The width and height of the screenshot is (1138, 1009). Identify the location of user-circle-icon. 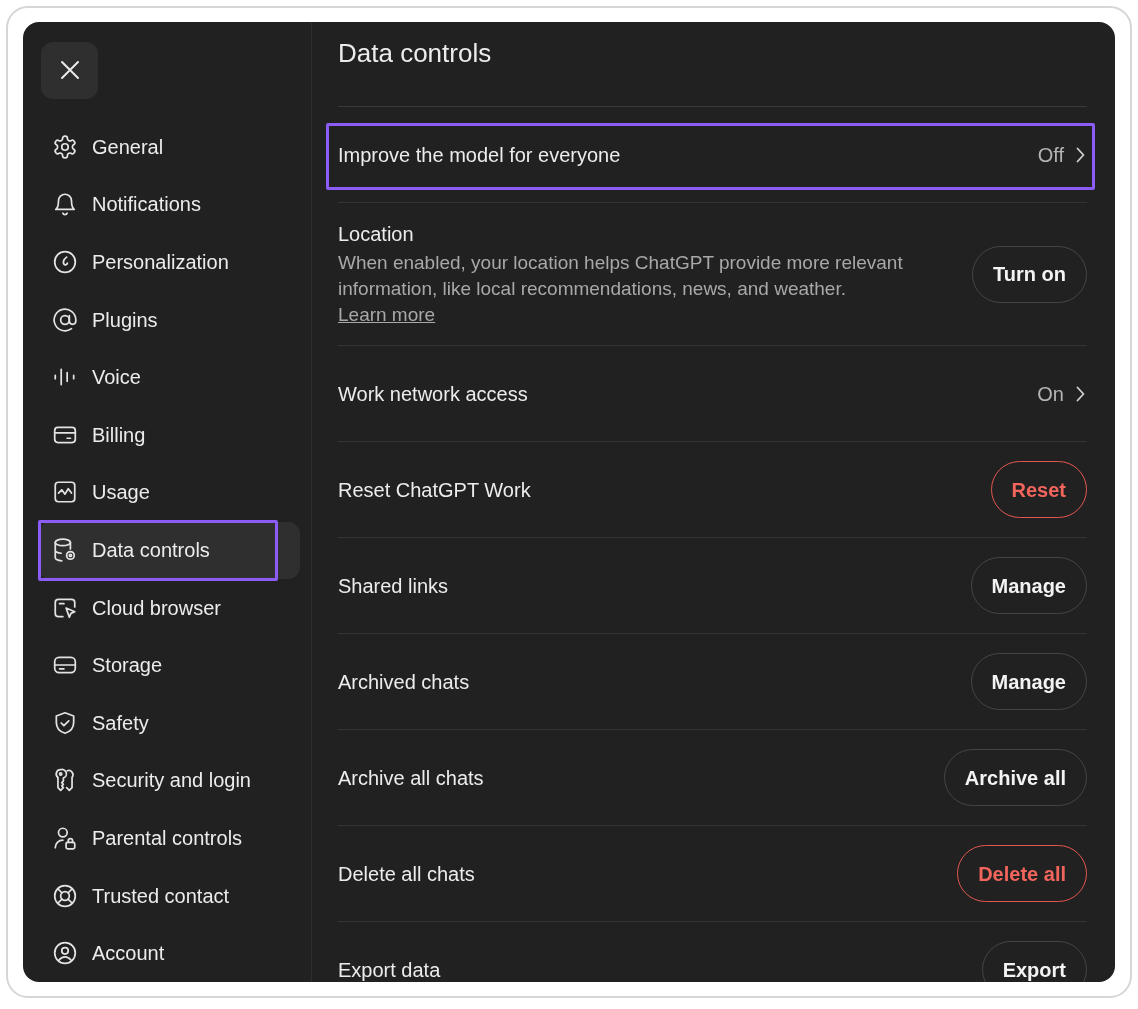
(65, 953).